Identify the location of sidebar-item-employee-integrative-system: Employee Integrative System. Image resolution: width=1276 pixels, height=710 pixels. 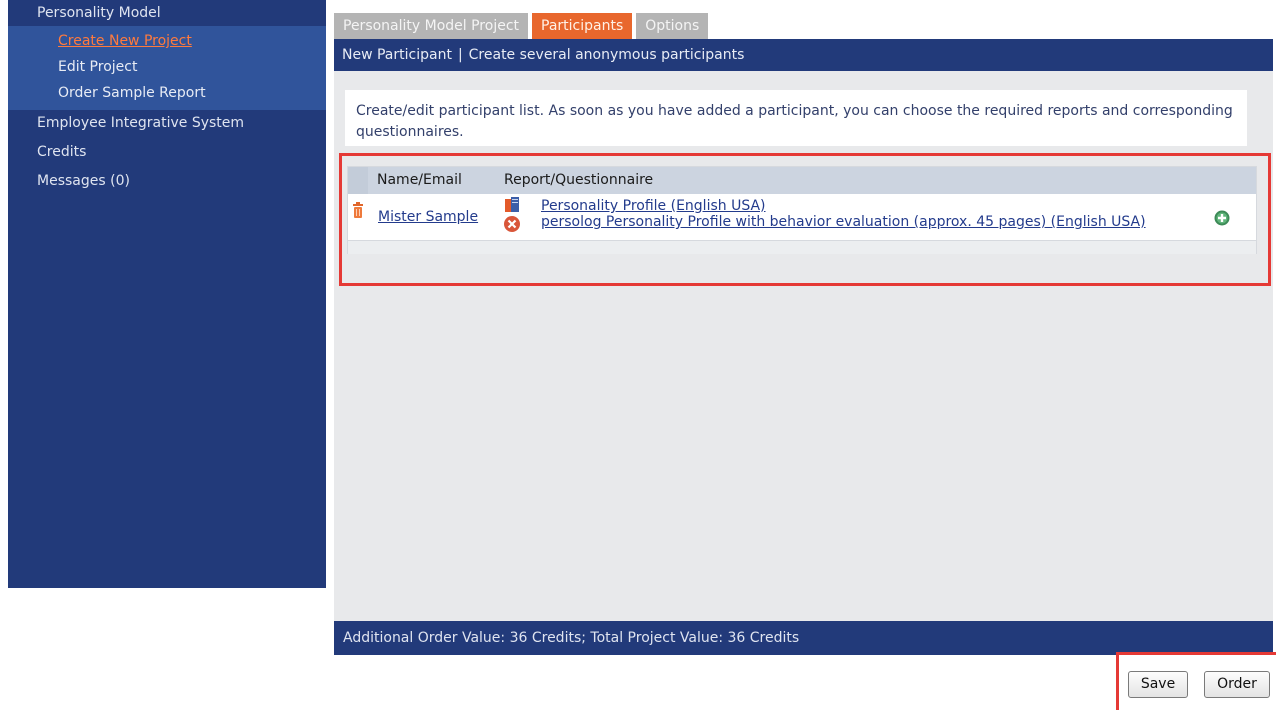
(167, 124).